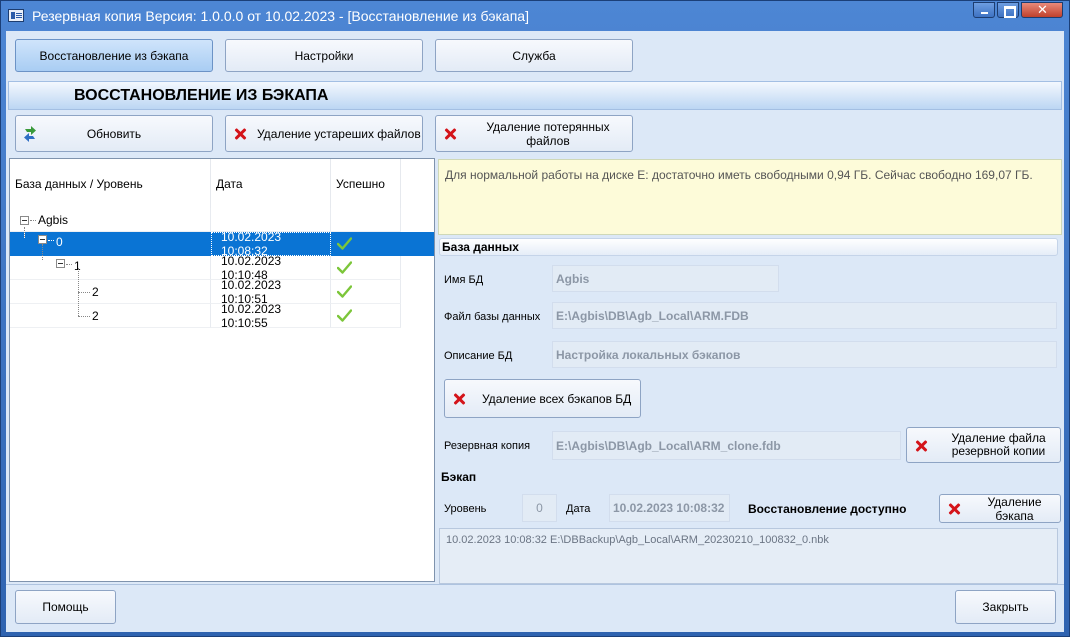 The height and width of the screenshot is (637, 1070). What do you see at coordinates (557, 398) in the screenshot?
I see `delete-all-db-backups-label: Удаление всех бэкапов БД` at bounding box center [557, 398].